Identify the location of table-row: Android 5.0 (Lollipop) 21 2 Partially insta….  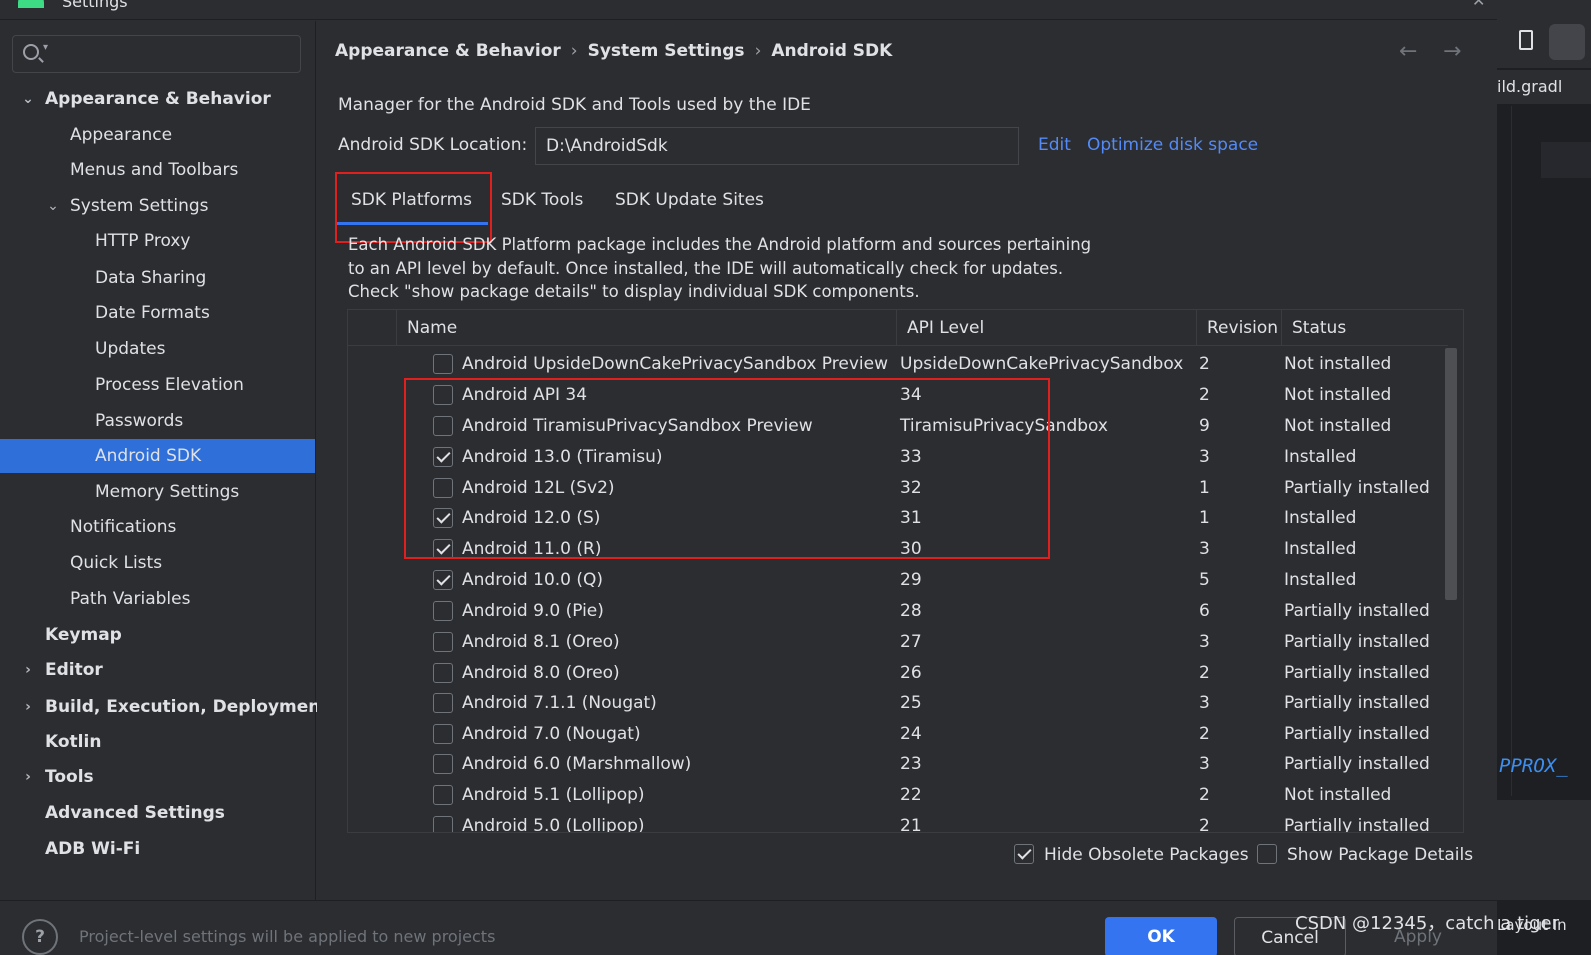
(898, 822).